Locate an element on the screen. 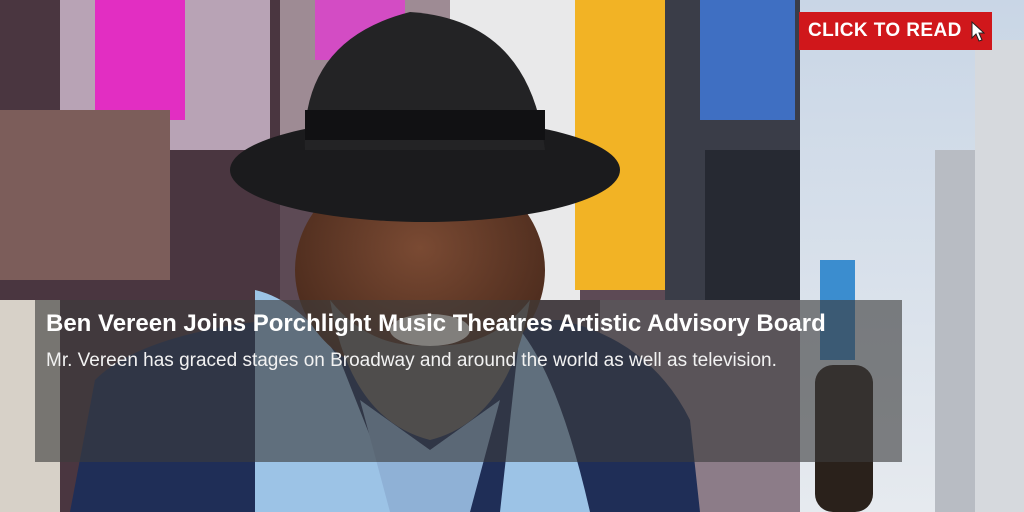  cursor-arrow-icon is located at coordinates (978, 31).